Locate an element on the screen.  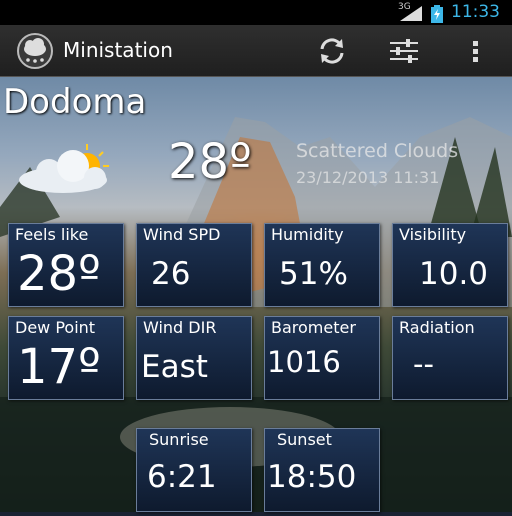
tile-value: 17º is located at coordinates (59, 367).